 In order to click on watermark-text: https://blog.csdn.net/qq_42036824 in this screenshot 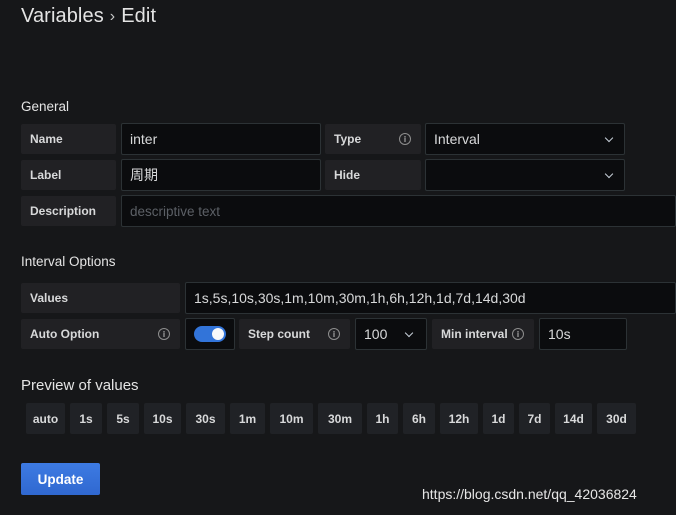, I will do `click(529, 494)`.